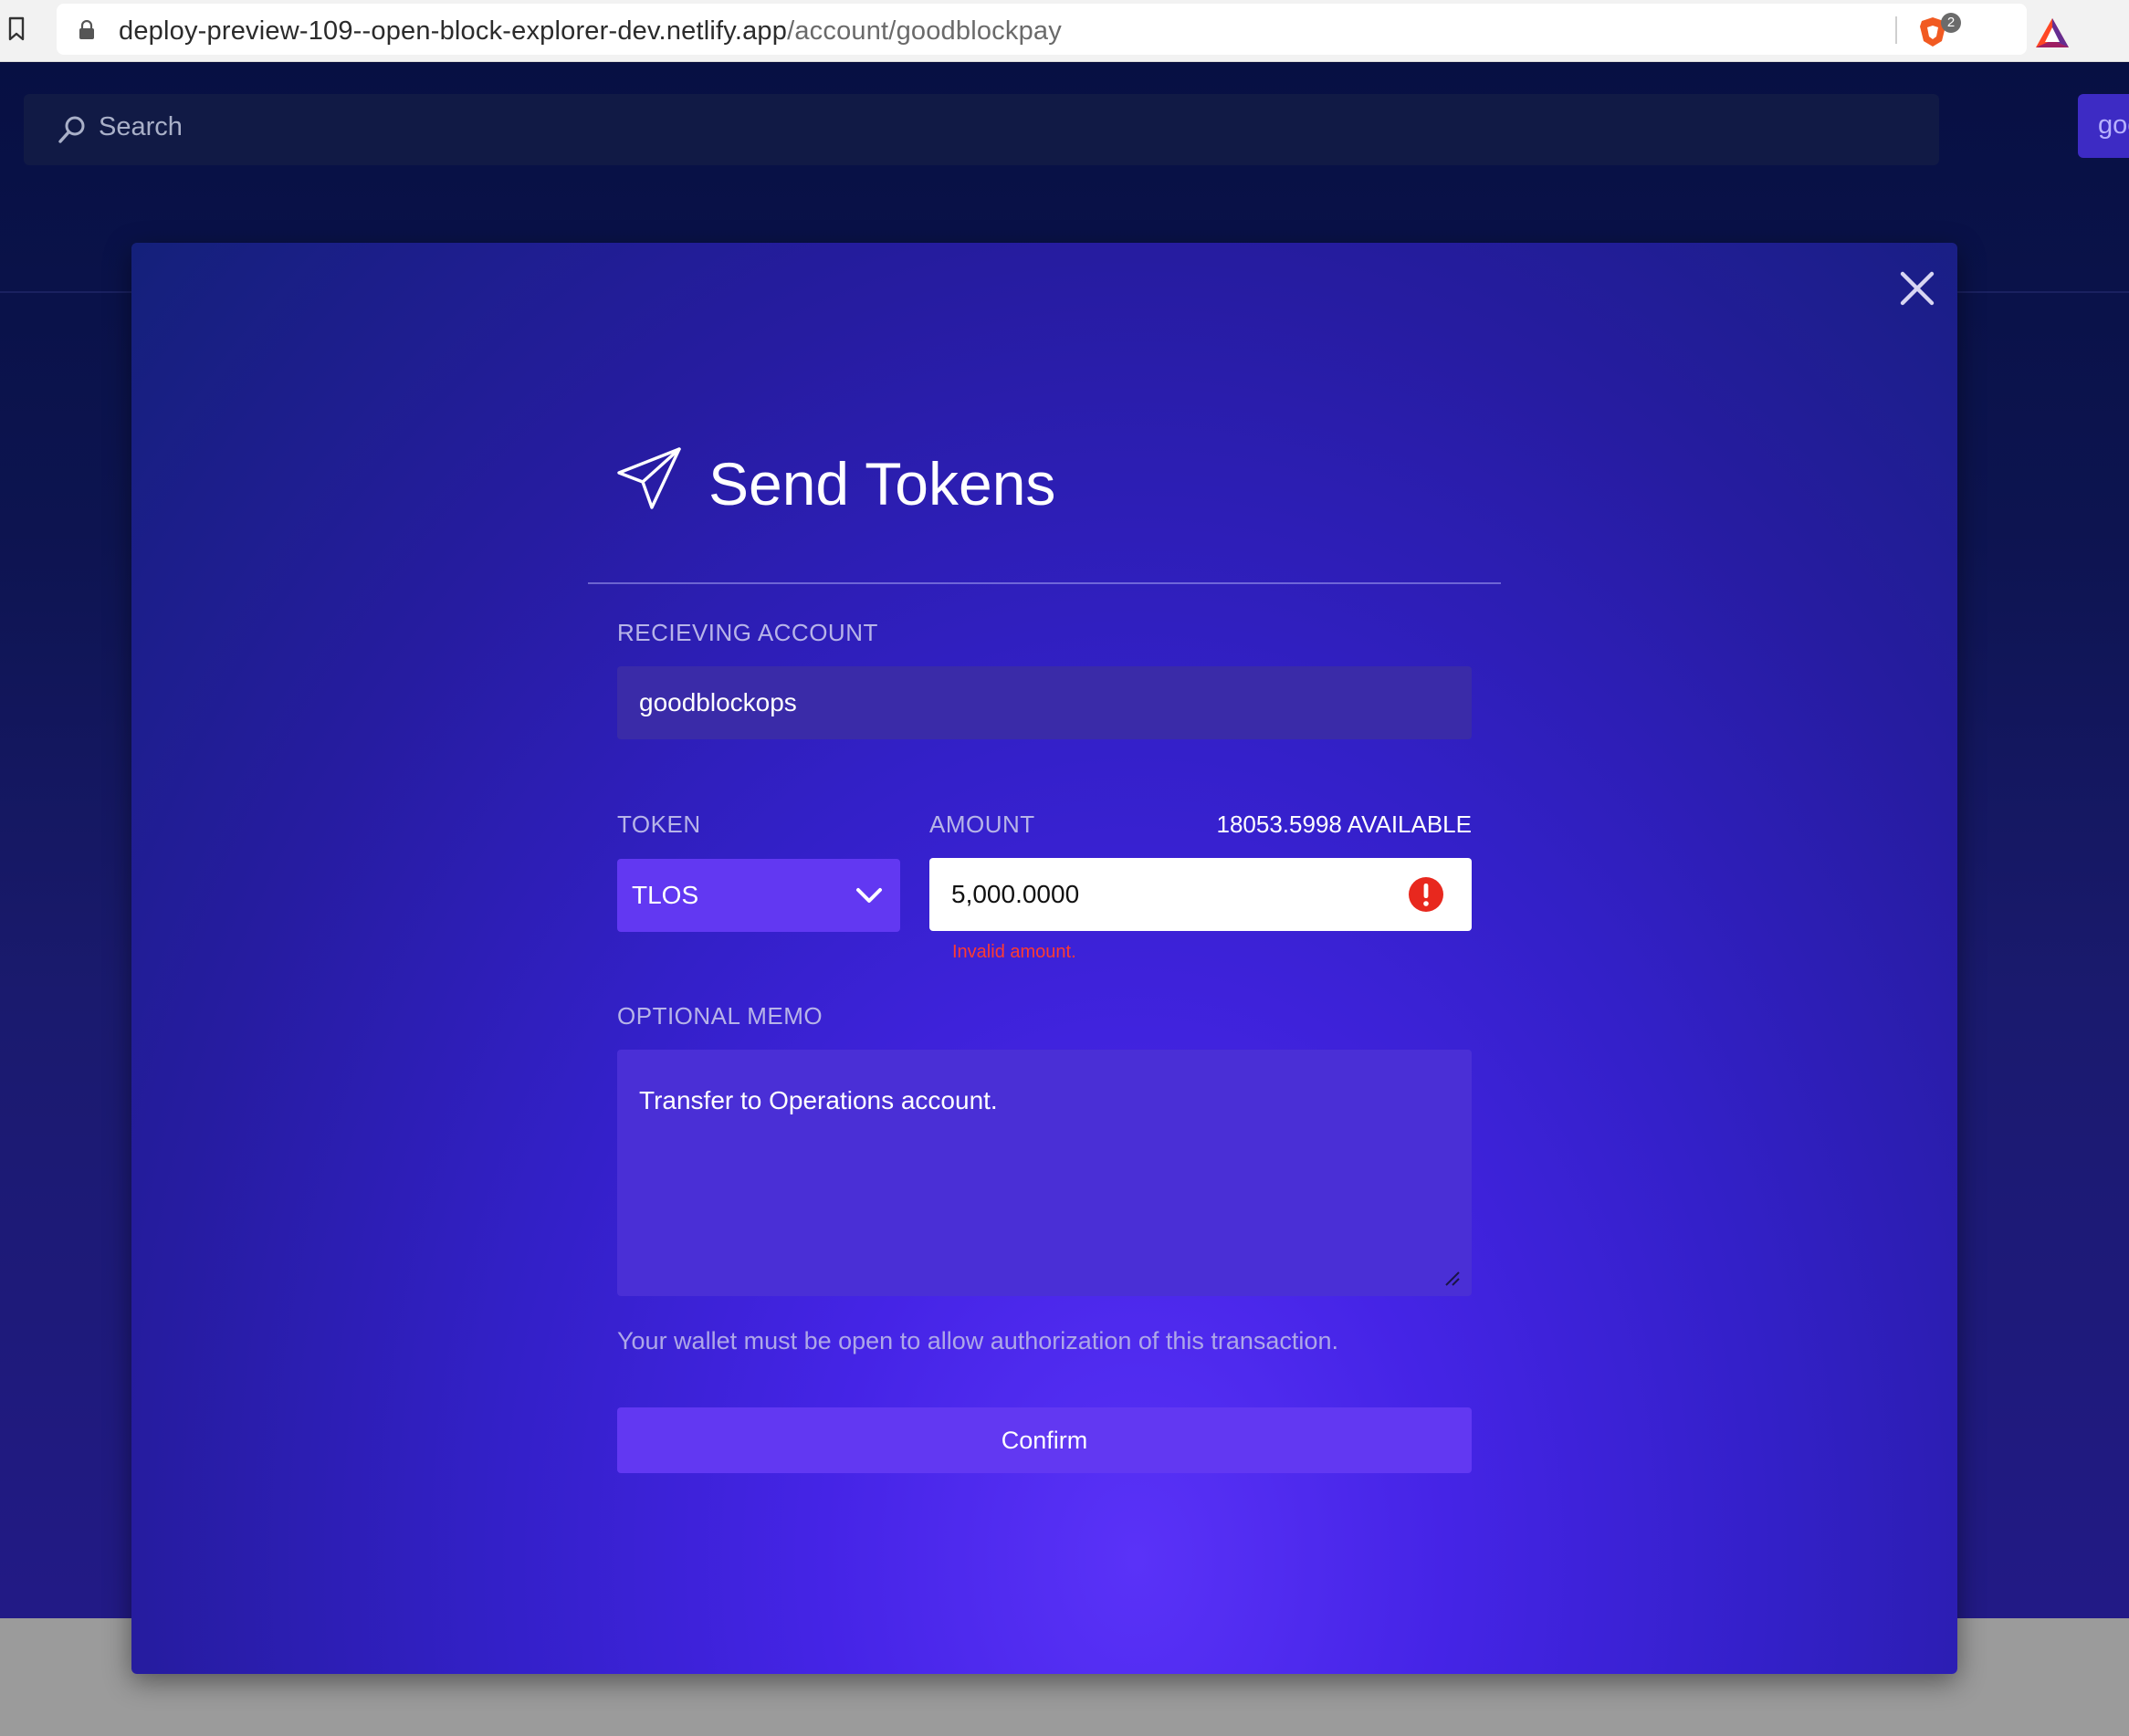  What do you see at coordinates (1014, 952) in the screenshot?
I see `amount-error-message: Invalid amount.` at bounding box center [1014, 952].